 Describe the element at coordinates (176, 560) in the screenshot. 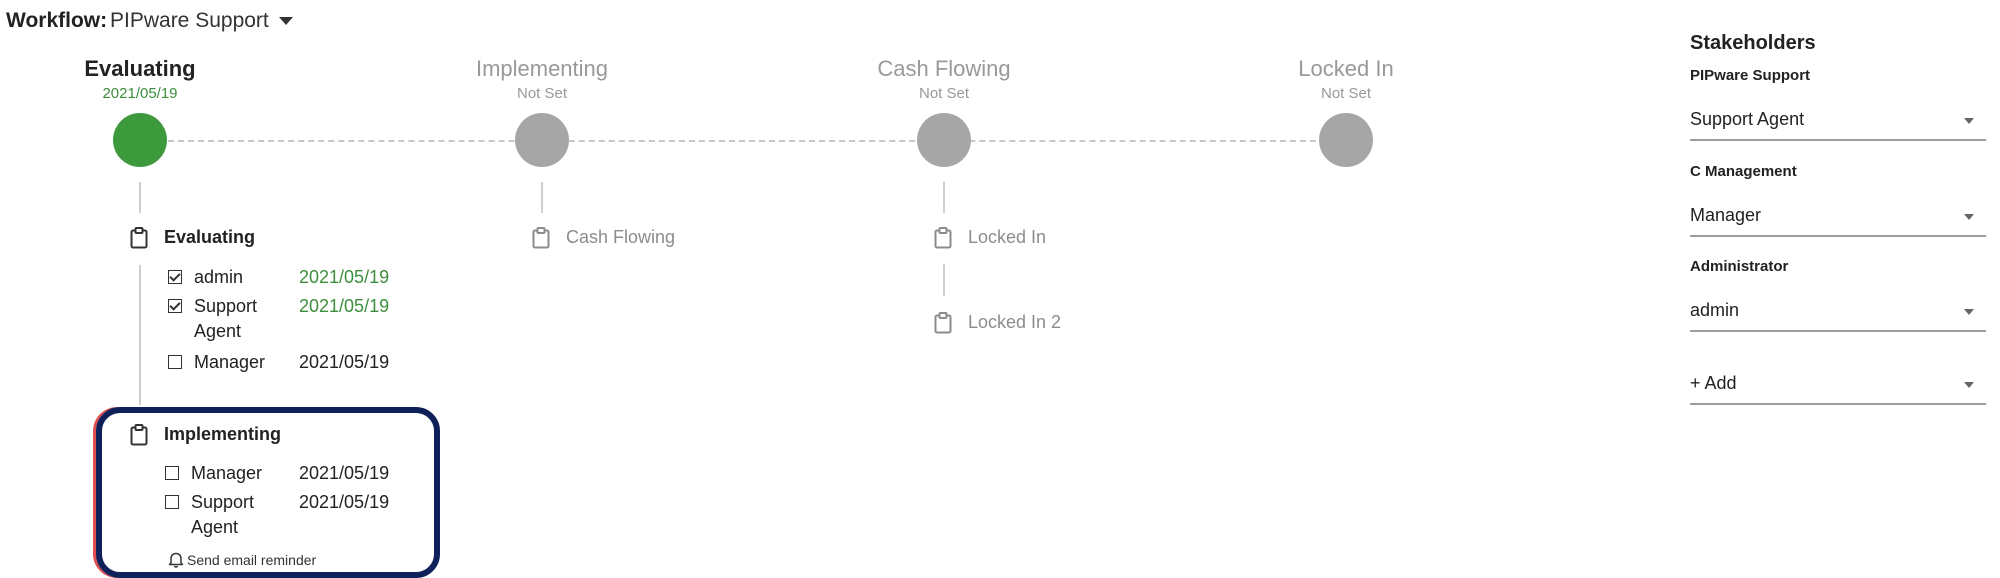

I see `bell-icon` at that location.